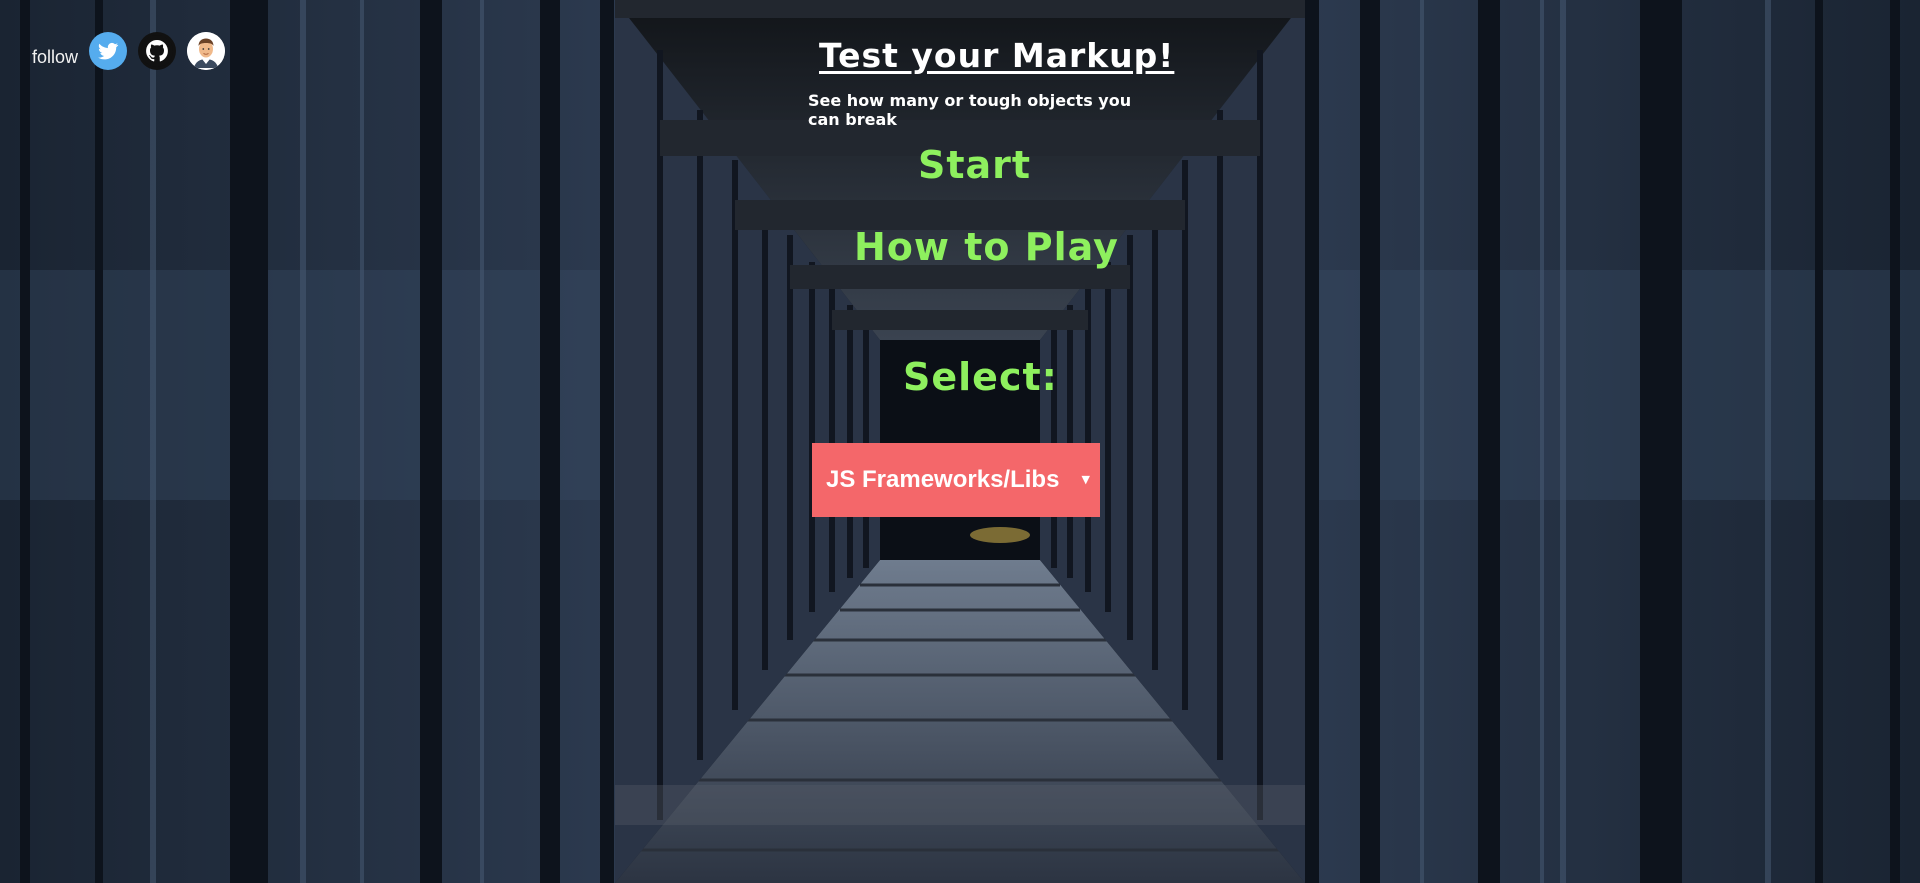 The image size is (1920, 883). I want to click on chevron-down-icon: ▼, so click(1085, 479).